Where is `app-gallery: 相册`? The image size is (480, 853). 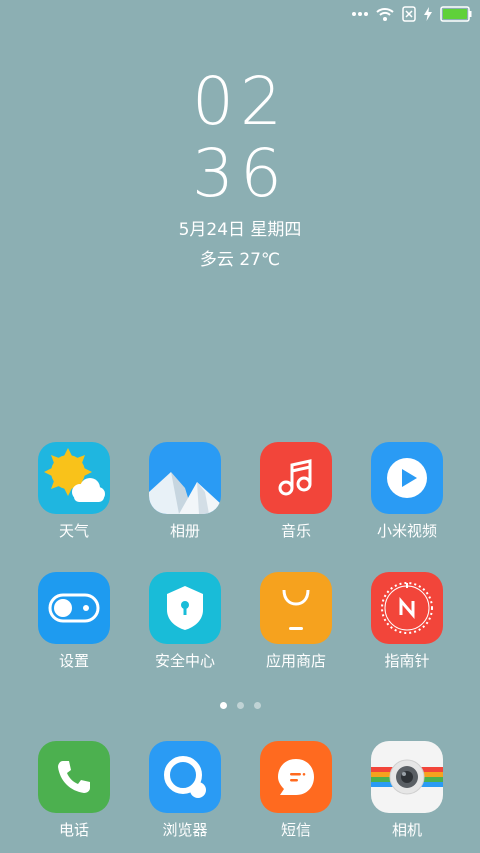
app-gallery: 相册 is located at coordinates (185, 491).